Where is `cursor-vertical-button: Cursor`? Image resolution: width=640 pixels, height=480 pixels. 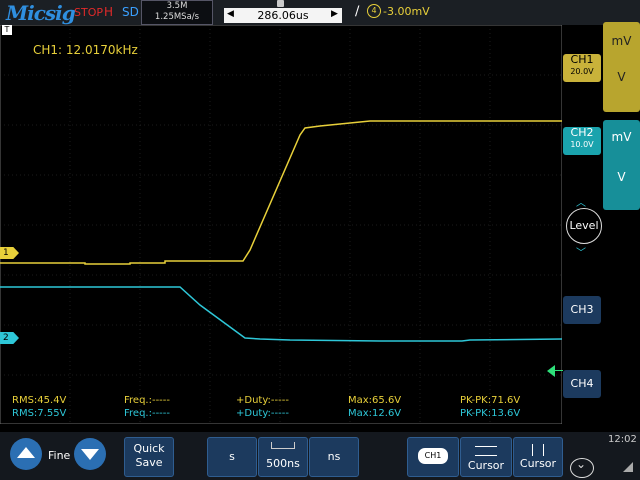
cursor-vertical-button: Cursor is located at coordinates (538, 457).